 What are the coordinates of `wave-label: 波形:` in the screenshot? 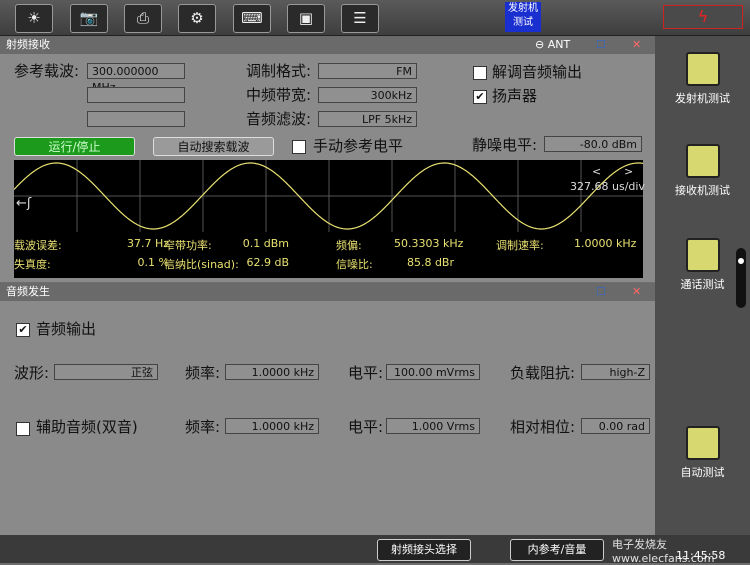 It's located at (32, 373).